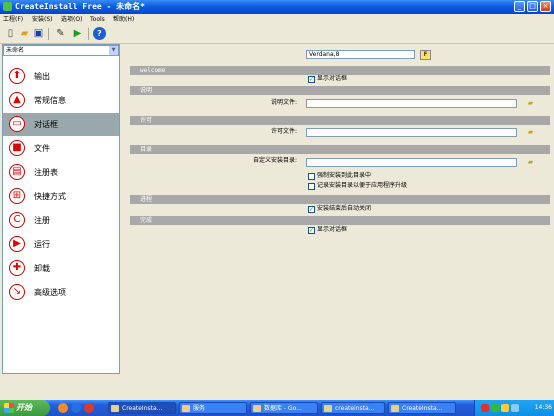  Describe the element at coordinates (344, 208) in the screenshot. I see `auto-close-label: 安装结束后自动关闭` at that location.